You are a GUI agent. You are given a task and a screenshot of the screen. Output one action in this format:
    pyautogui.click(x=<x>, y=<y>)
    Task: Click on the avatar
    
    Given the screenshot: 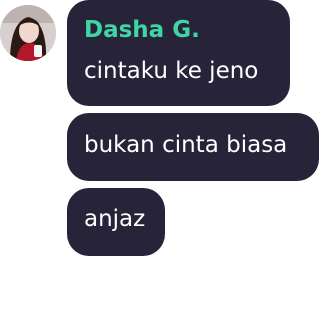 What is the action you would take?
    pyautogui.click(x=28, y=33)
    